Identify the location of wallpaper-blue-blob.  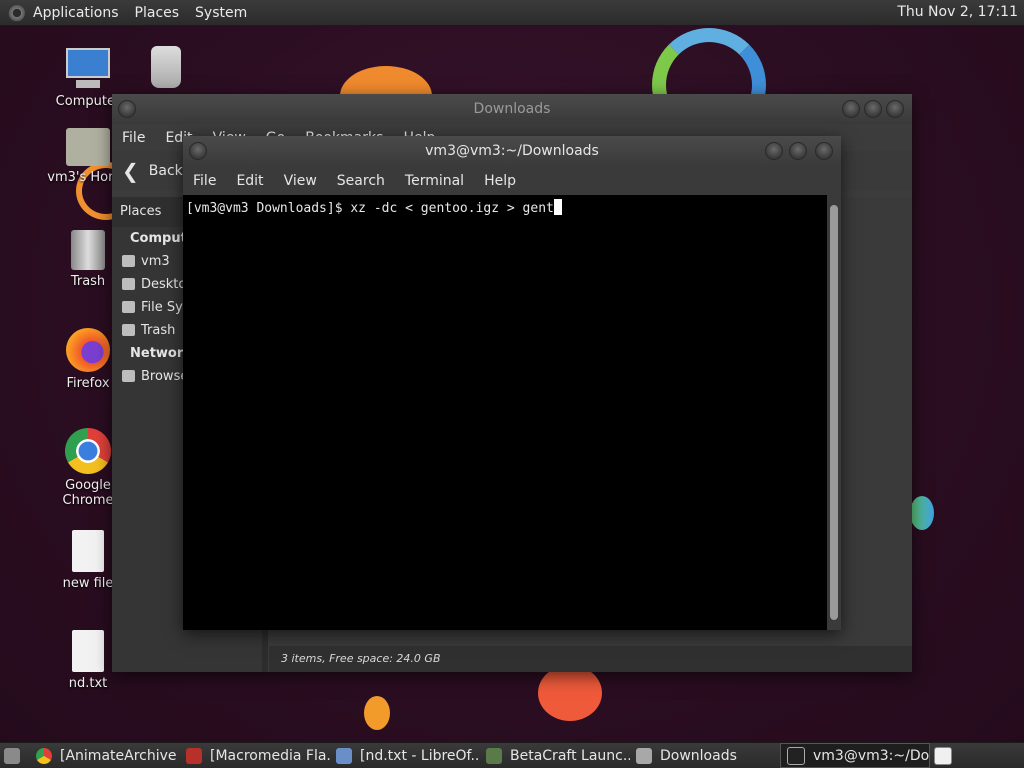
(922, 513).